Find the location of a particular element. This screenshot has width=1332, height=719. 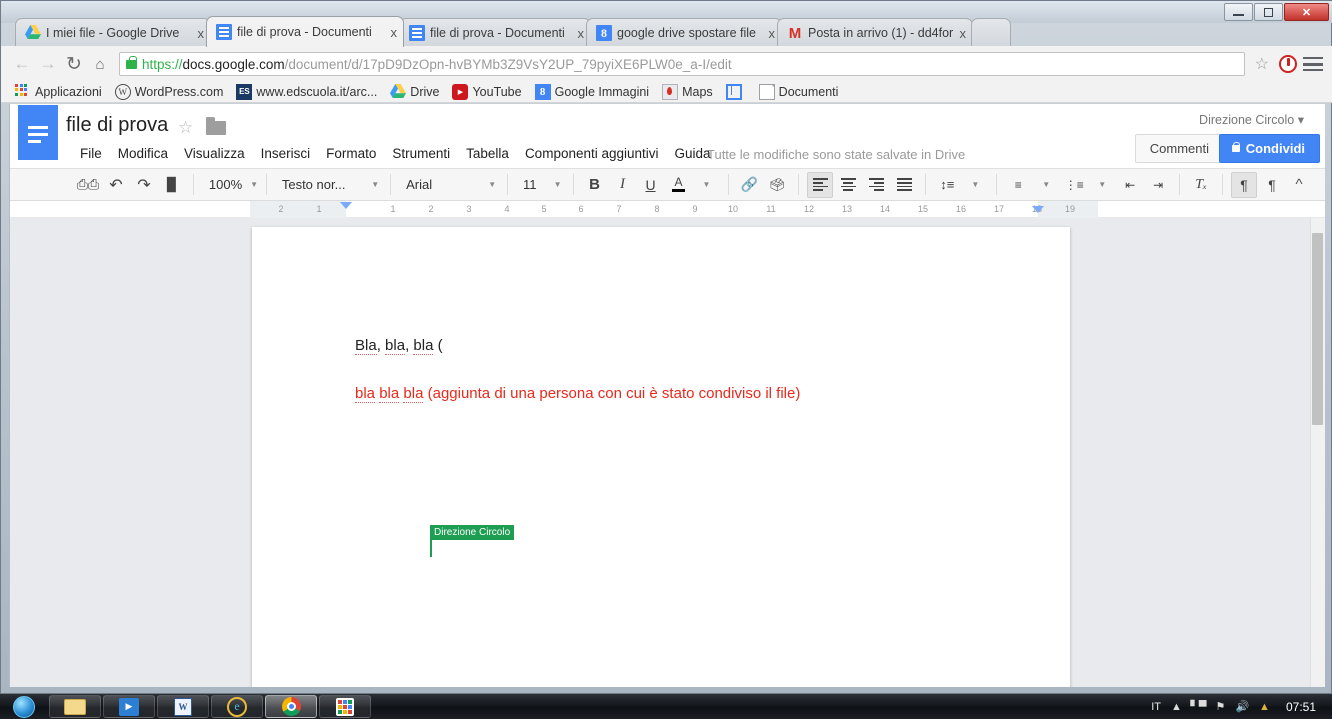

bookmark-wordpress: W WordPress.com is located at coordinates (168, 91).